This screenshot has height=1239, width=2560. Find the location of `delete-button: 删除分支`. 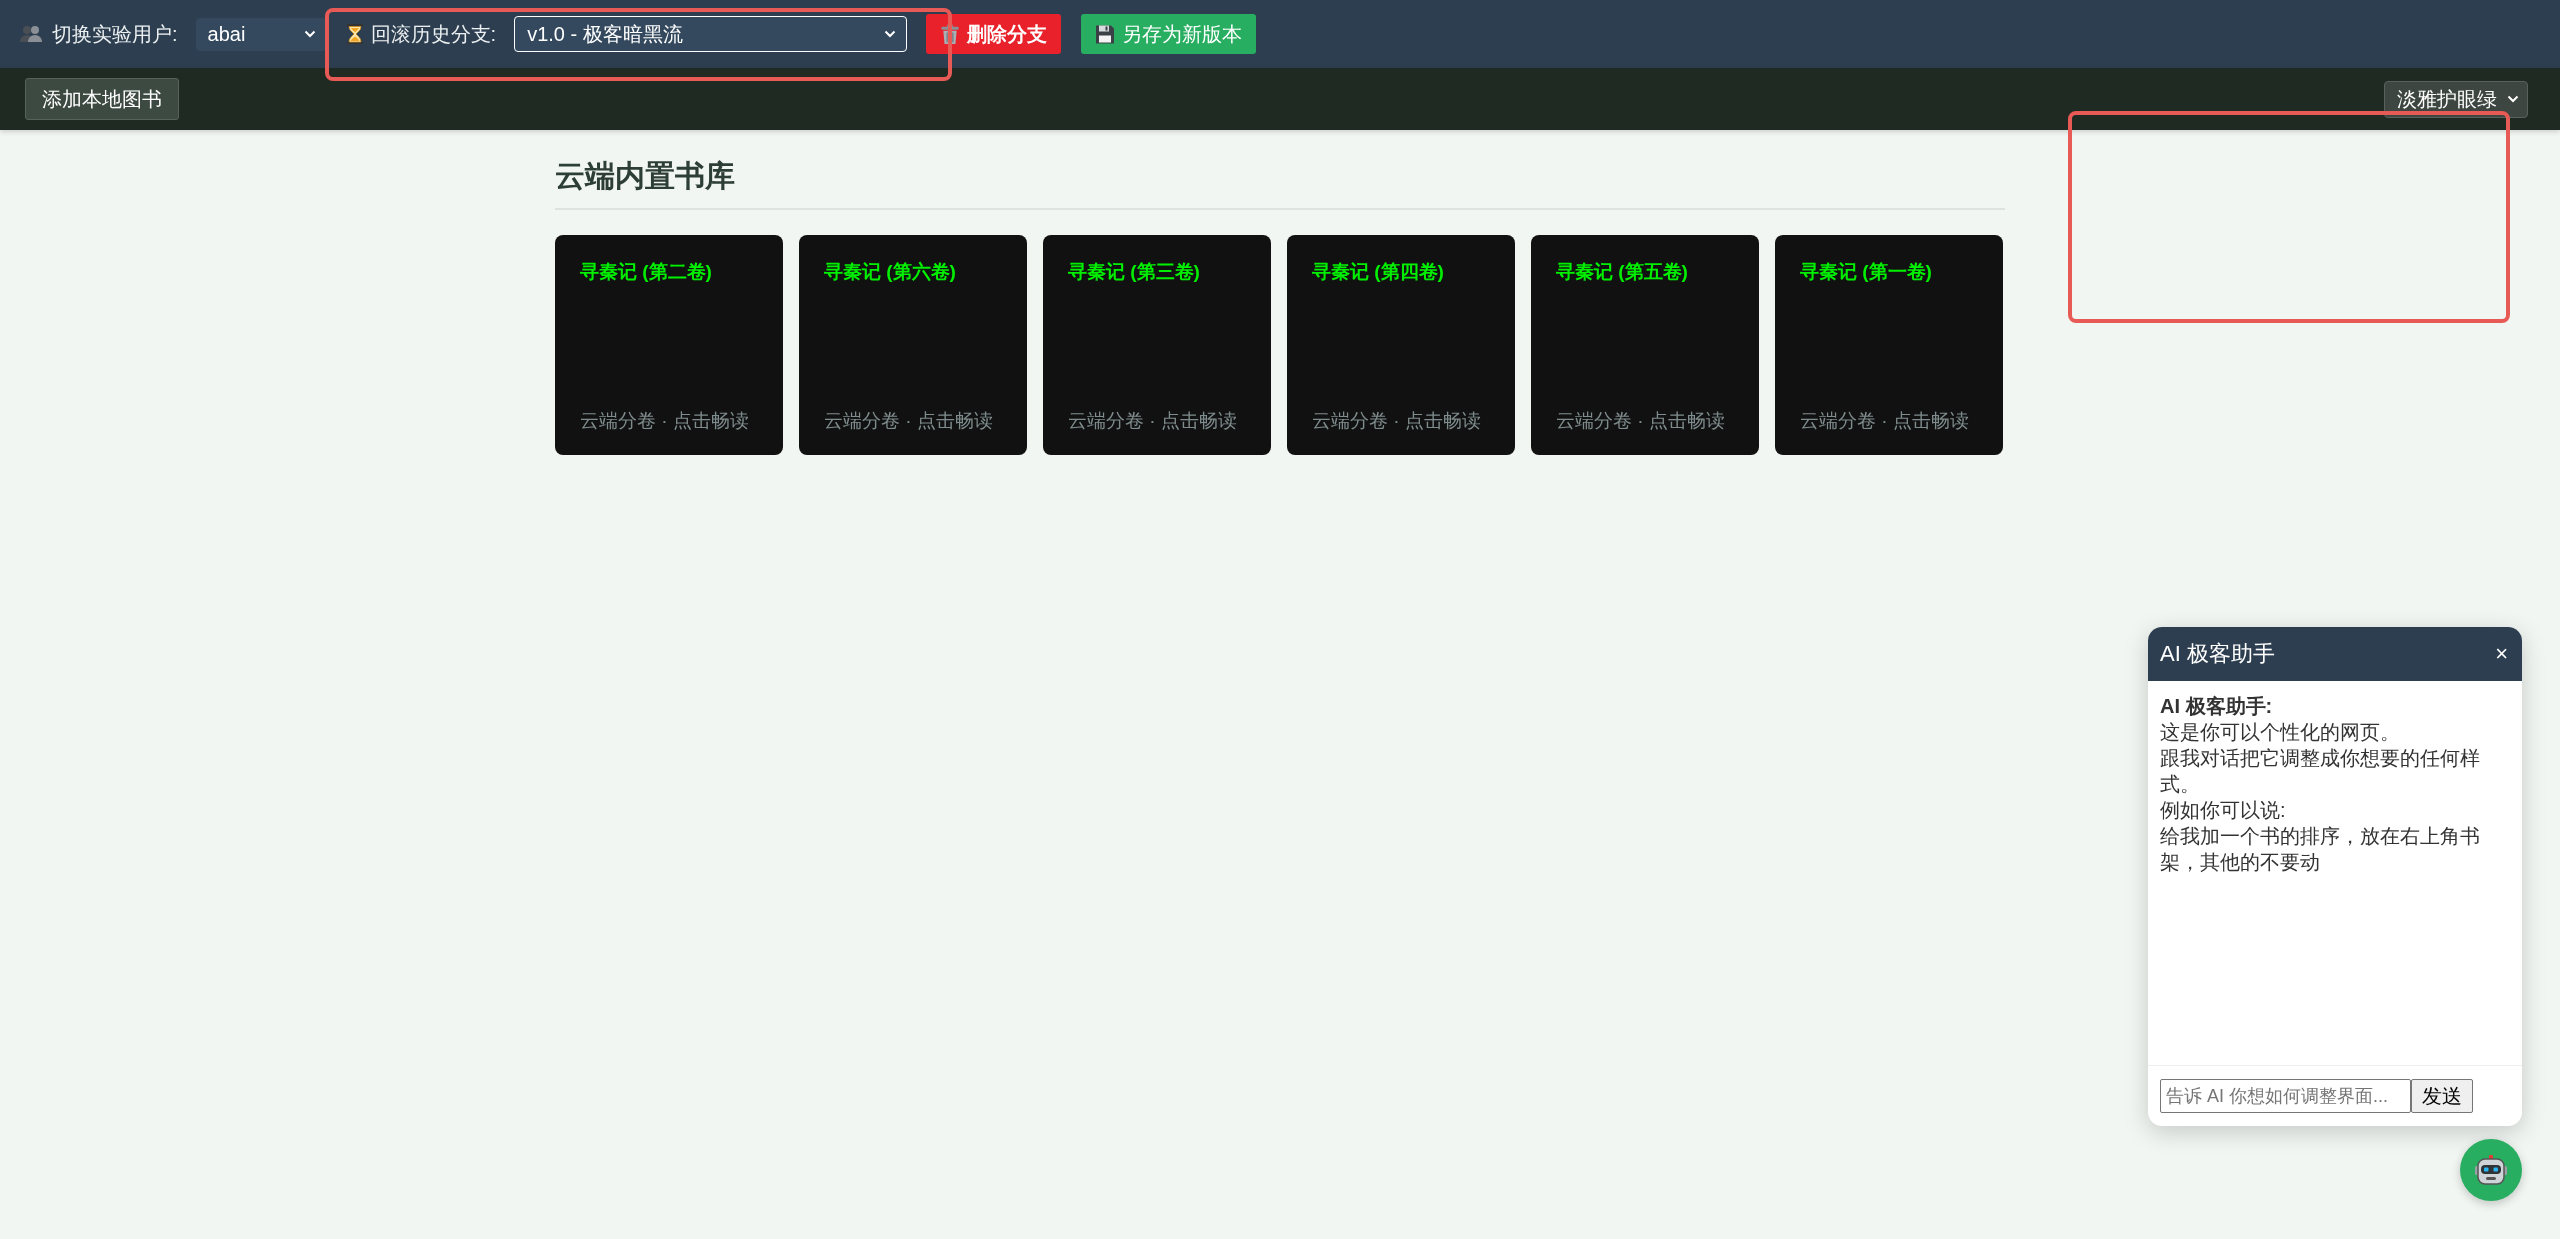

delete-button: 删除分支 is located at coordinates (994, 34).